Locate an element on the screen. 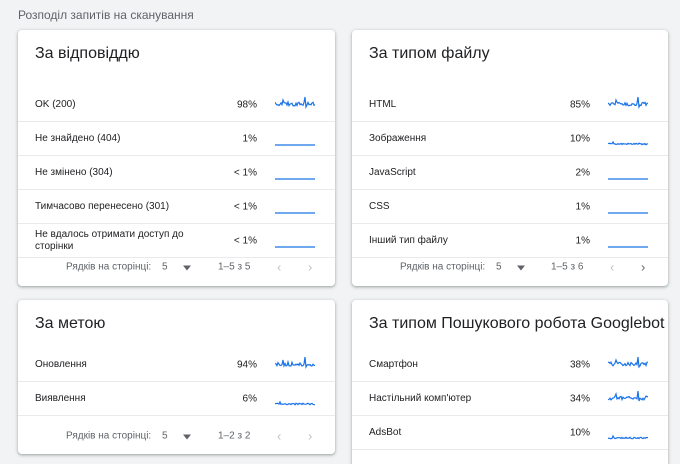  pagination: Рядків на сторінці: 5 1–2 з 2 ‹ › is located at coordinates (176, 436).